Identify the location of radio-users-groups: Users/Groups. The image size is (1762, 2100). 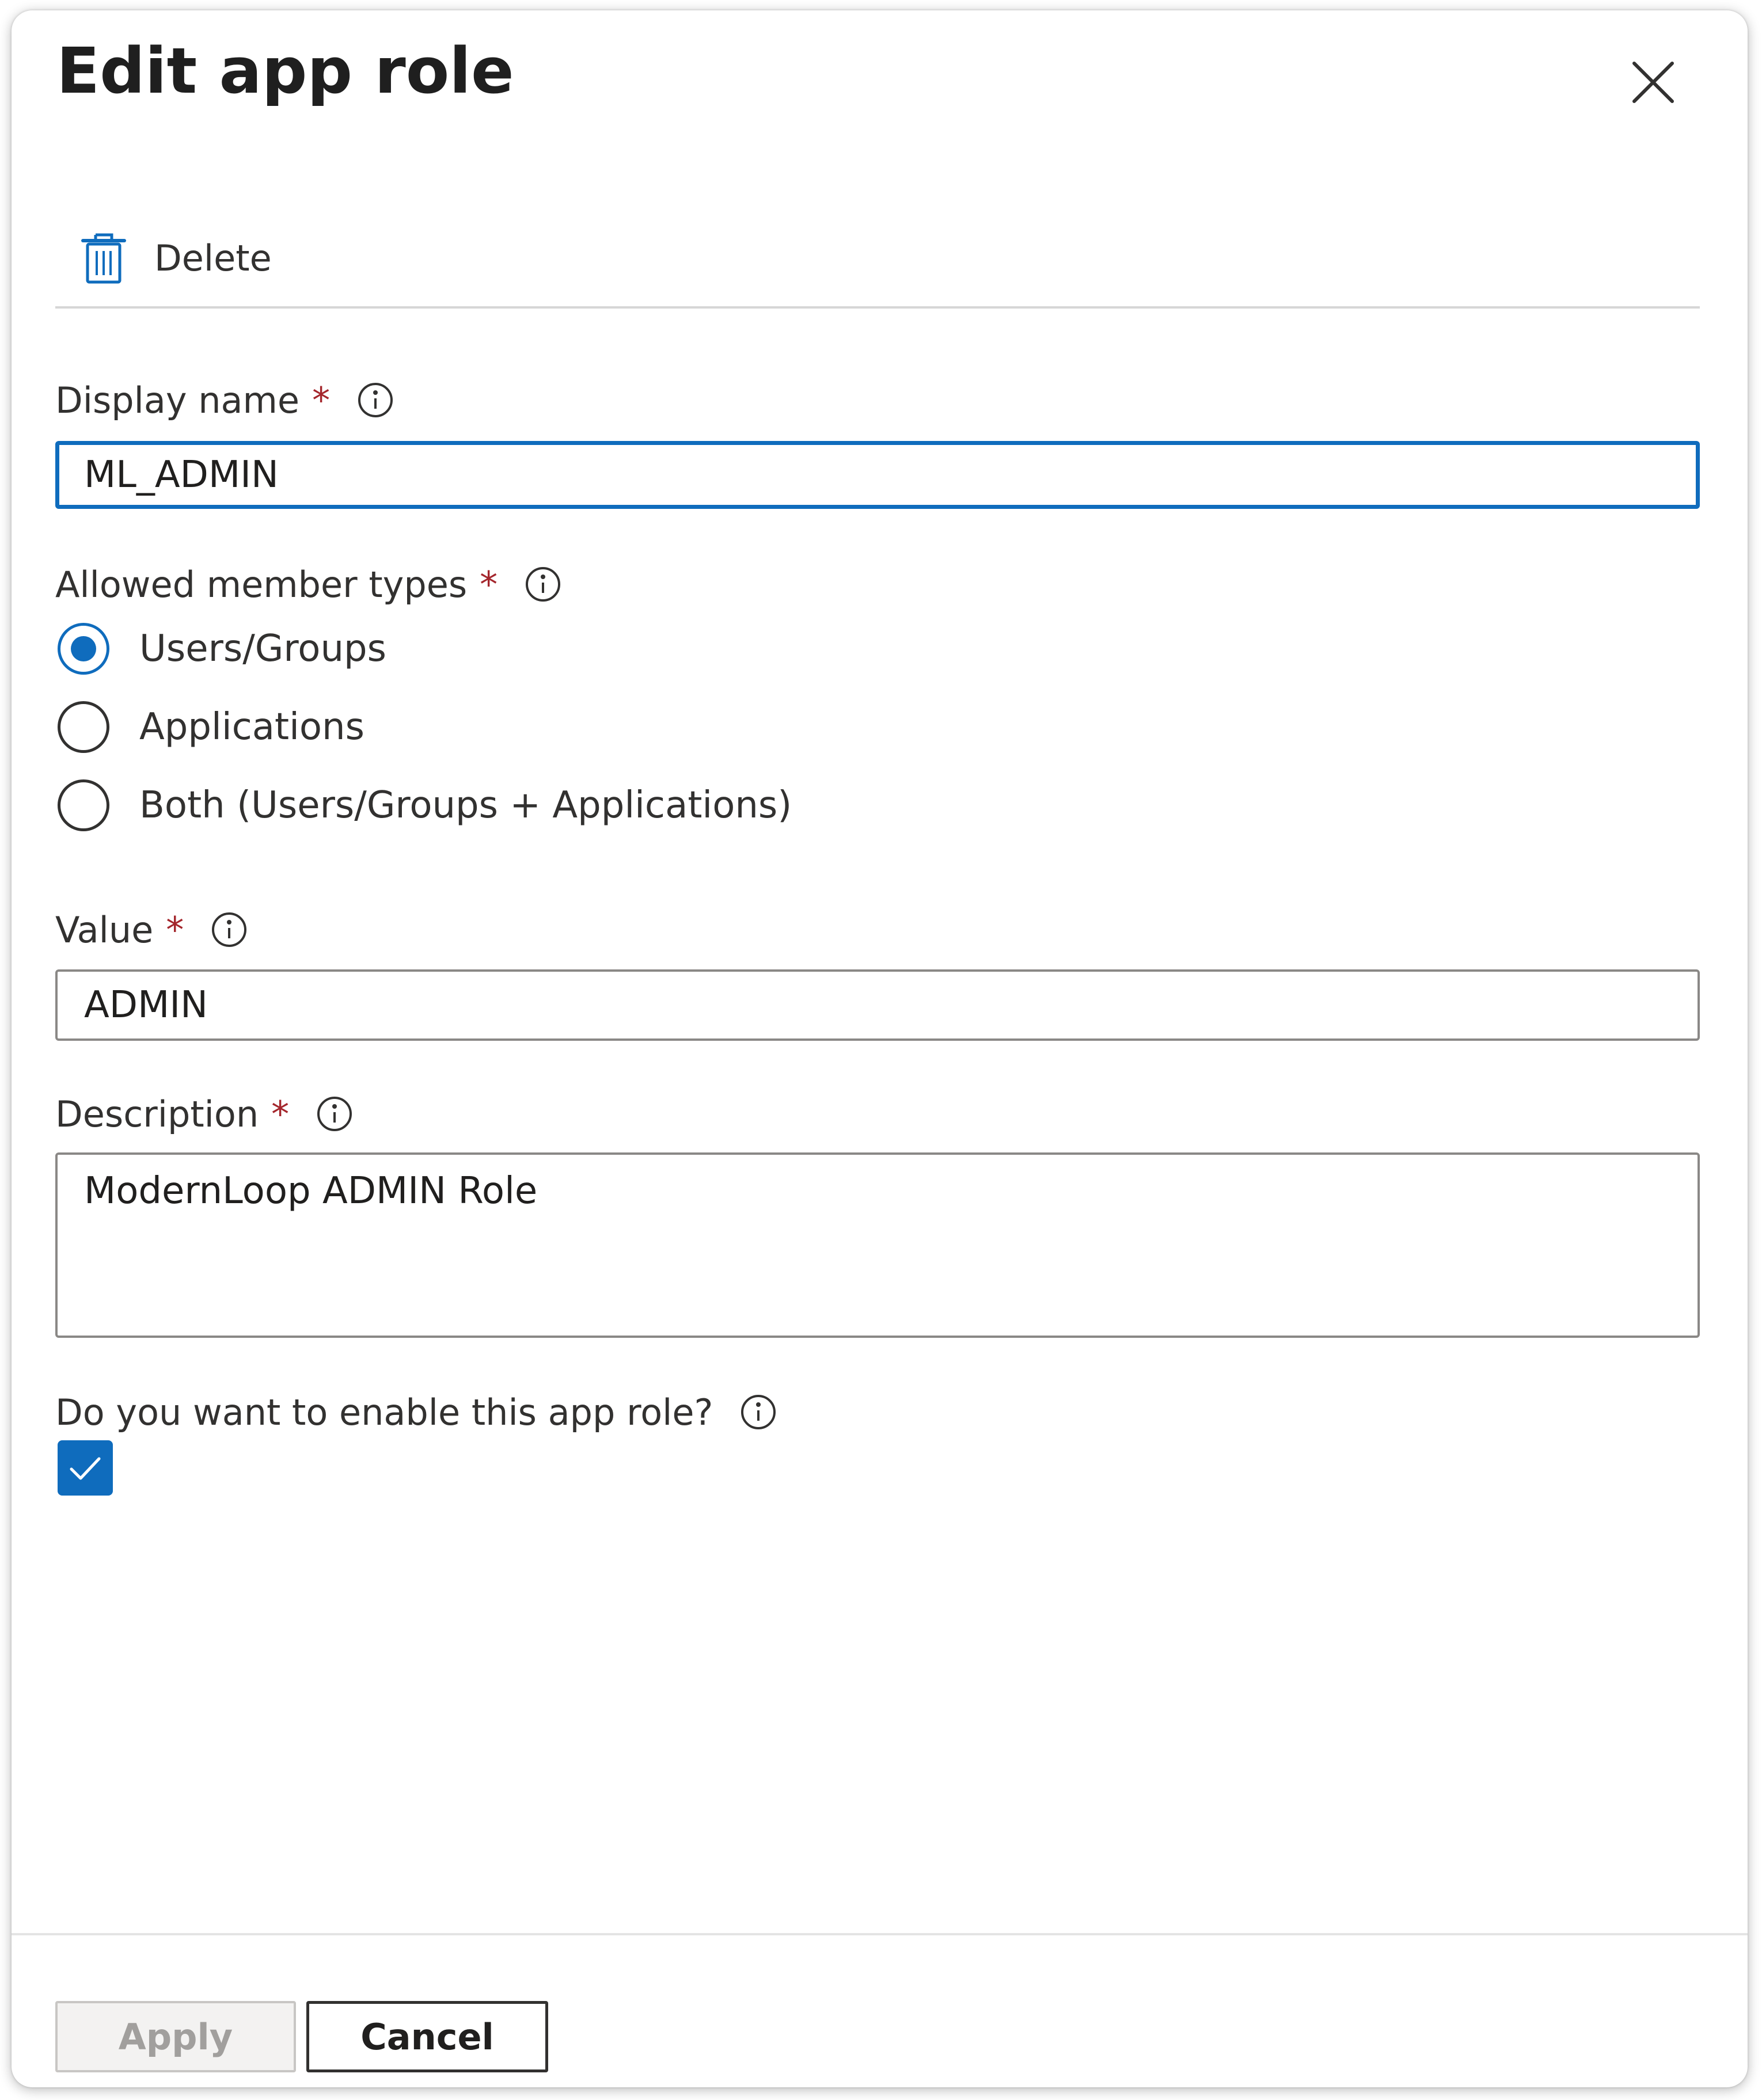
(222, 648).